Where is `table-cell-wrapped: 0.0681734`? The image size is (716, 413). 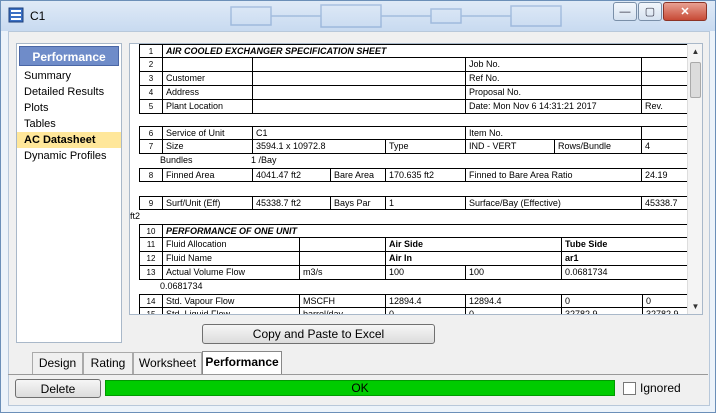 table-cell-wrapped: 0.0681734 is located at coordinates (181, 286).